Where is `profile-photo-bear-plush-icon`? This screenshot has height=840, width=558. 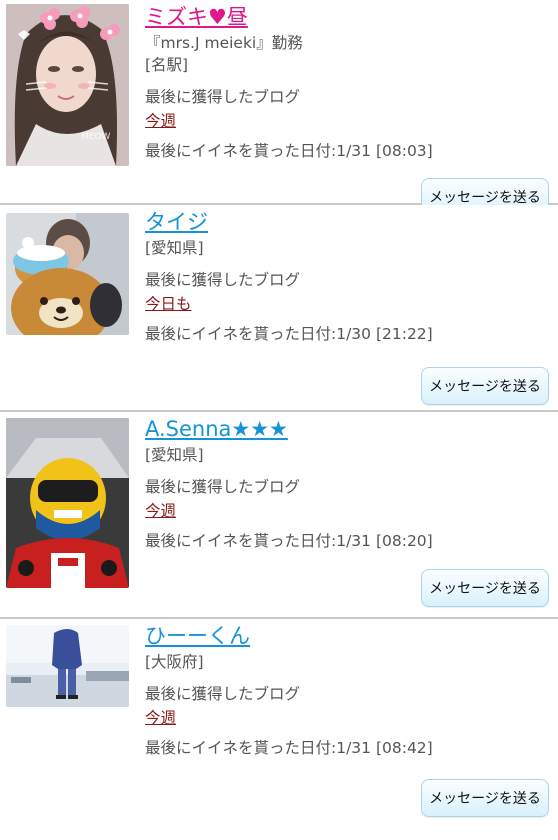
profile-photo-bear-plush-icon is located at coordinates (67, 274).